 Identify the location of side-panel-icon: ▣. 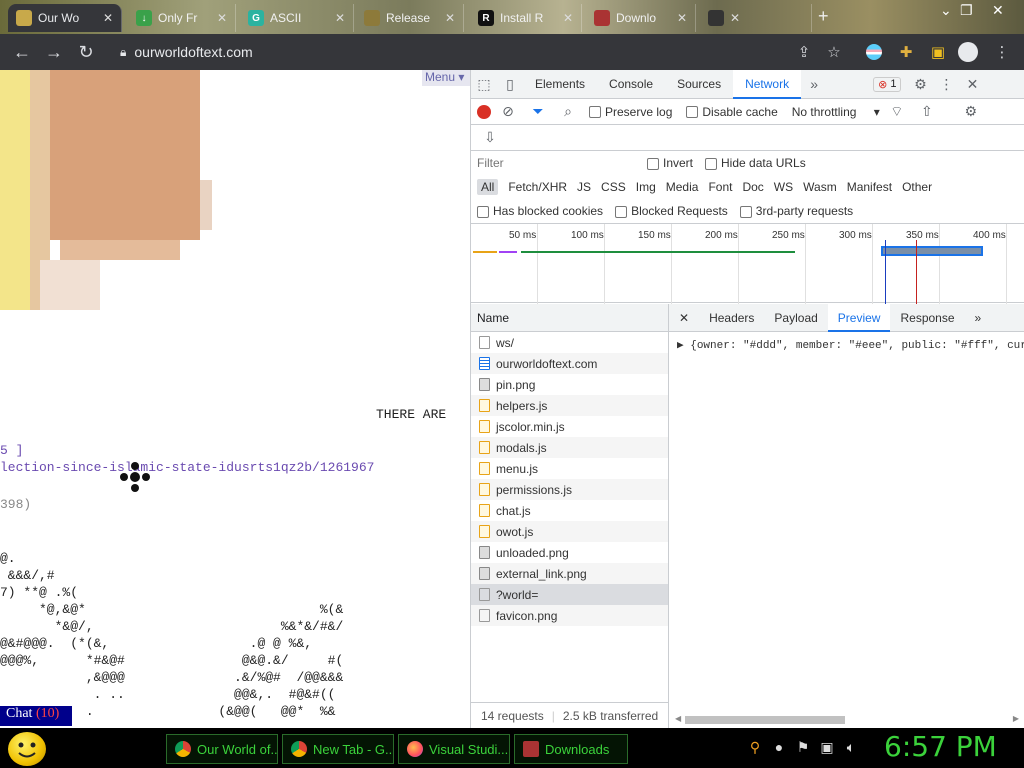
(938, 52).